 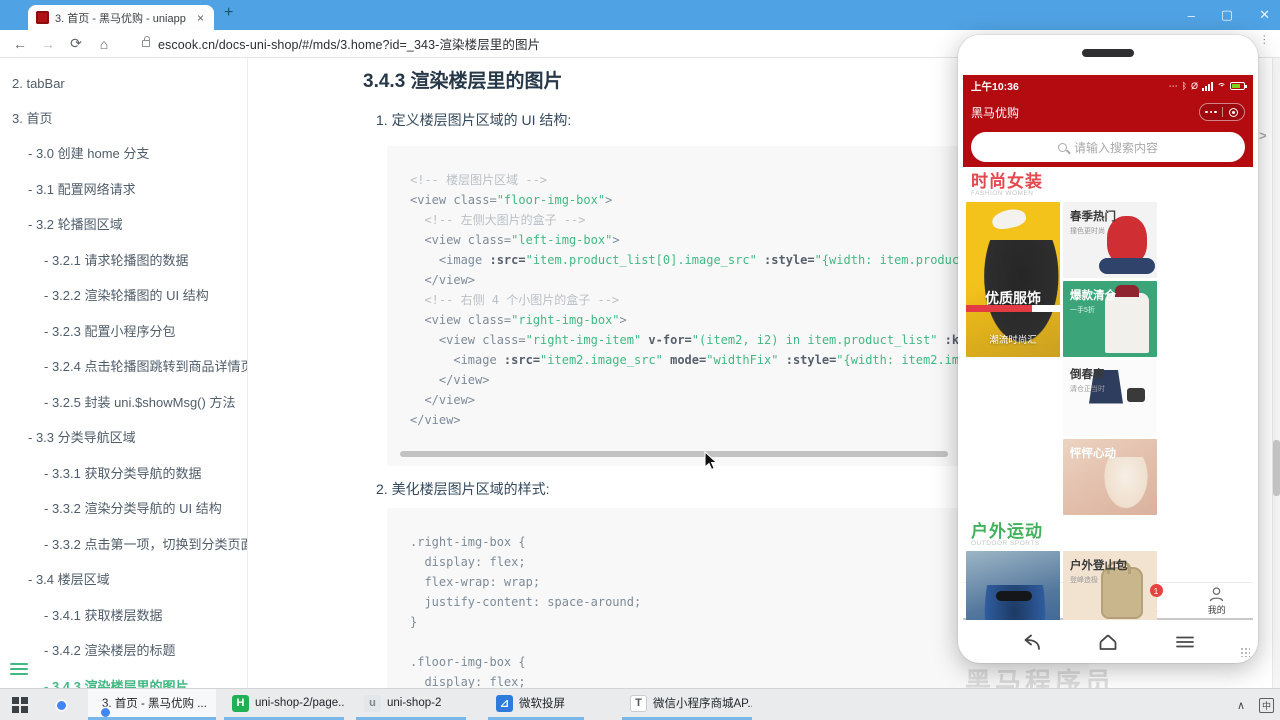 What do you see at coordinates (123, 83) in the screenshot?
I see `sidebar-item: 2. tabBar` at bounding box center [123, 83].